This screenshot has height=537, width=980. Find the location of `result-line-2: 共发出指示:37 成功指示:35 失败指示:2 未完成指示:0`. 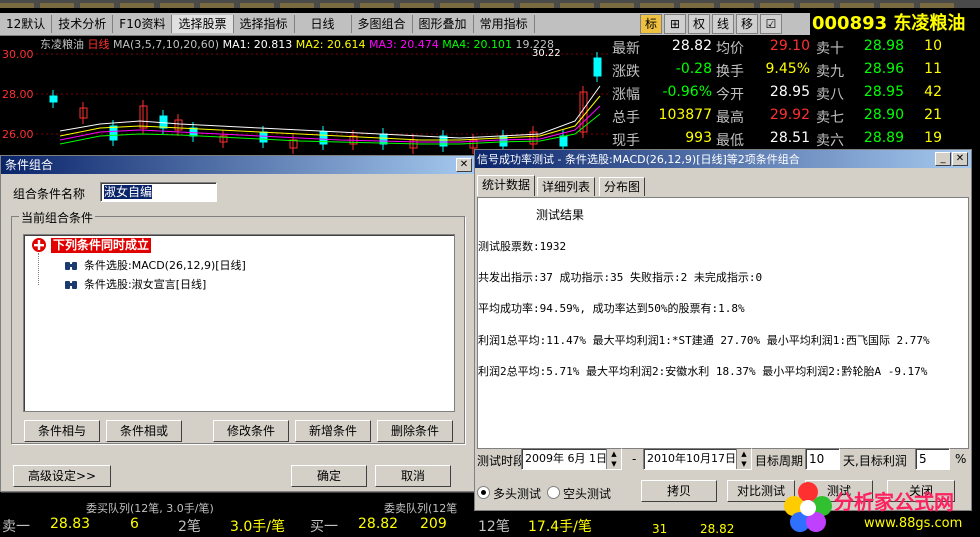

result-line-2: 共发出指示:37 成功指示:35 失败指示:2 未完成指示:0 is located at coordinates (620, 277).